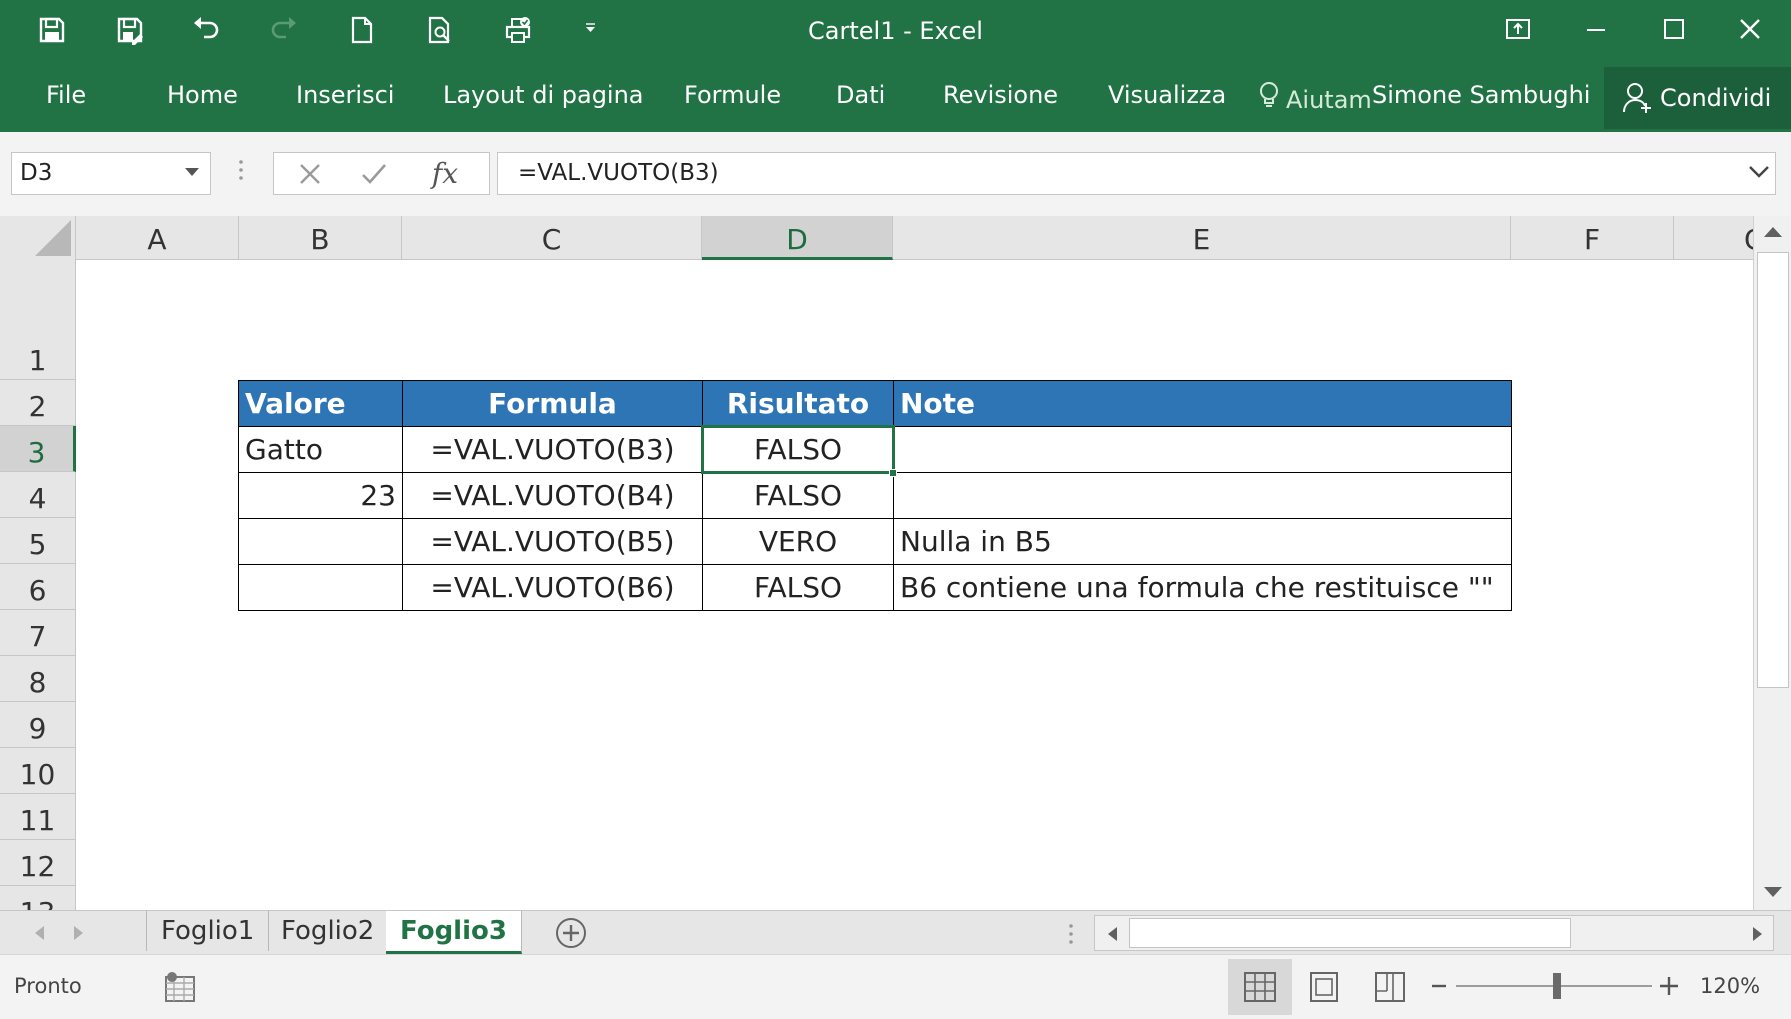  What do you see at coordinates (192, 172) in the screenshot?
I see `chevron-down-icon` at bounding box center [192, 172].